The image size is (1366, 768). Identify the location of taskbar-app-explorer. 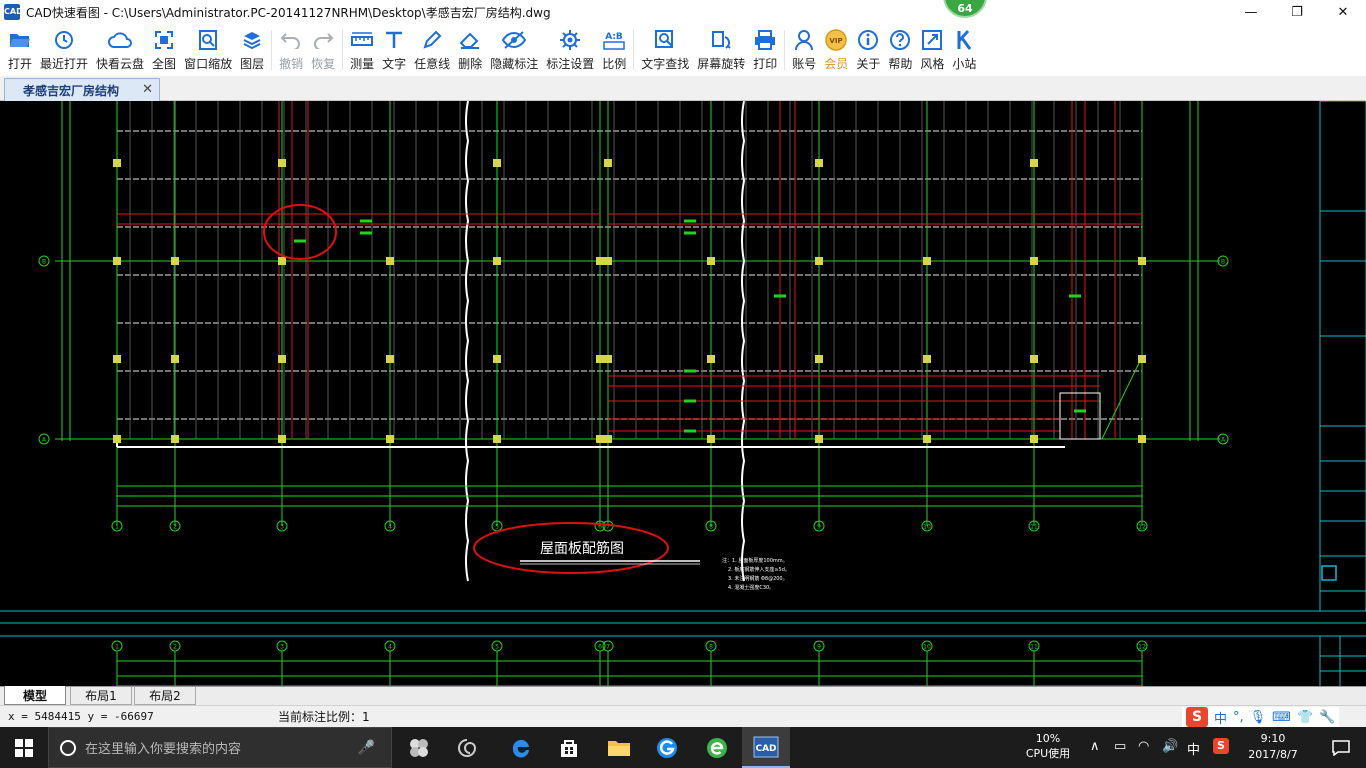
(619, 747).